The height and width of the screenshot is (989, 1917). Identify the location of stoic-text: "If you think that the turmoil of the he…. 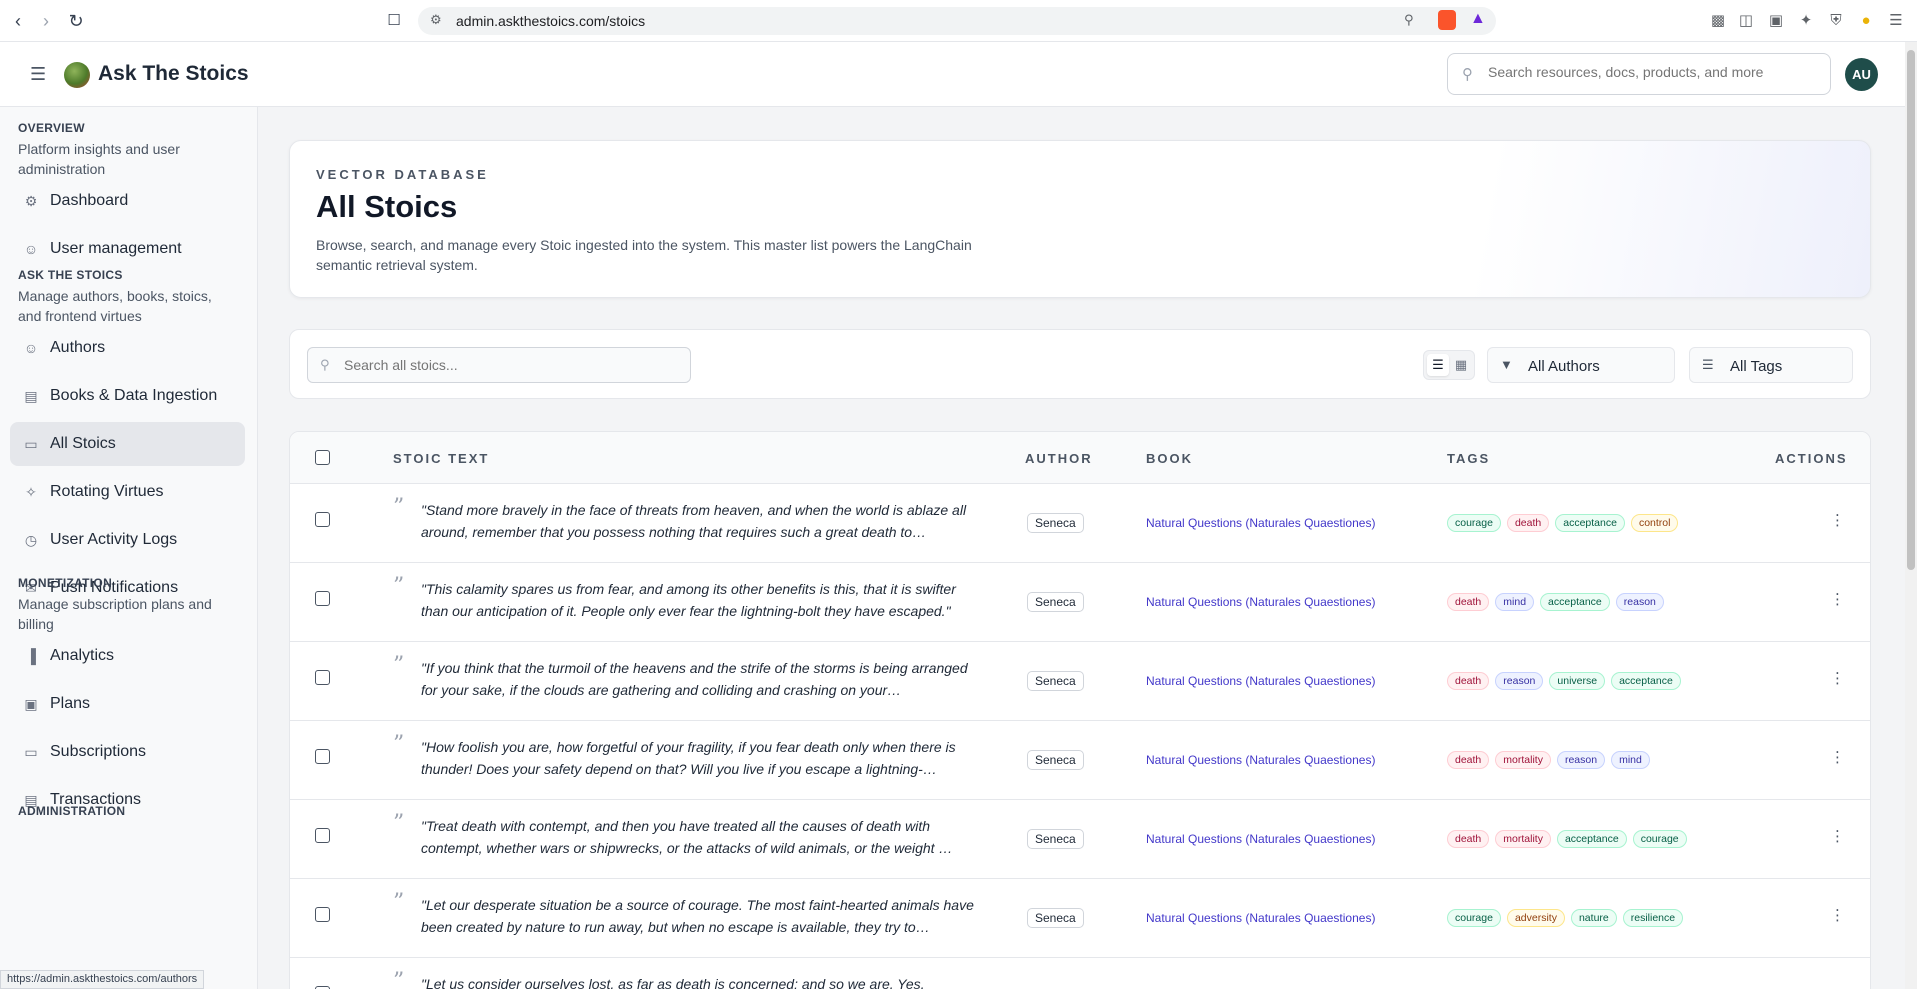
(701, 679).